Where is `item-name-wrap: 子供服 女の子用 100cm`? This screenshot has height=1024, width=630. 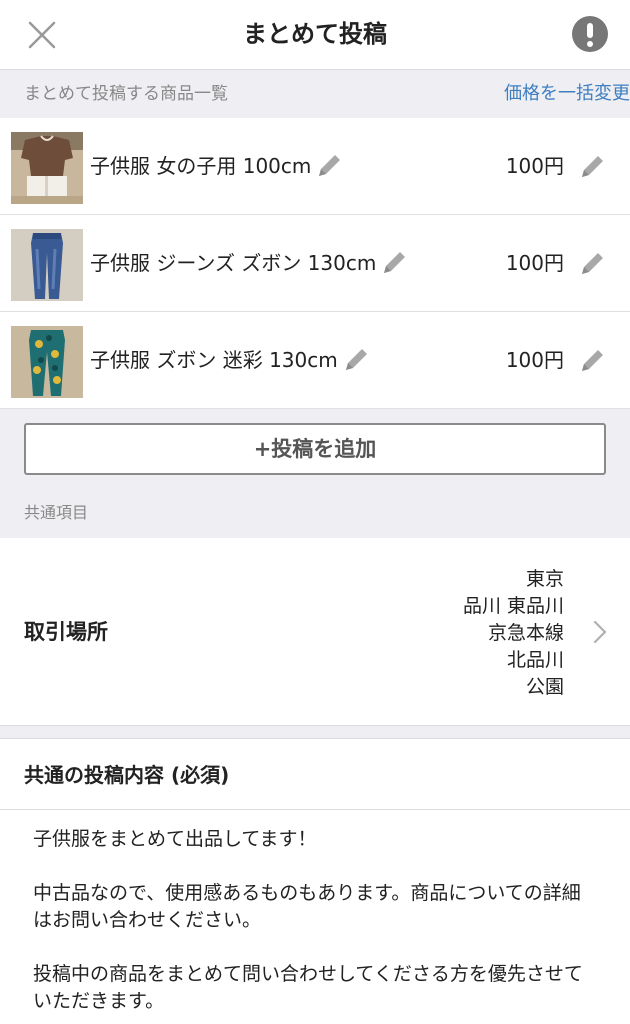 item-name-wrap: 子供服 女の子用 100cm is located at coordinates (217, 166).